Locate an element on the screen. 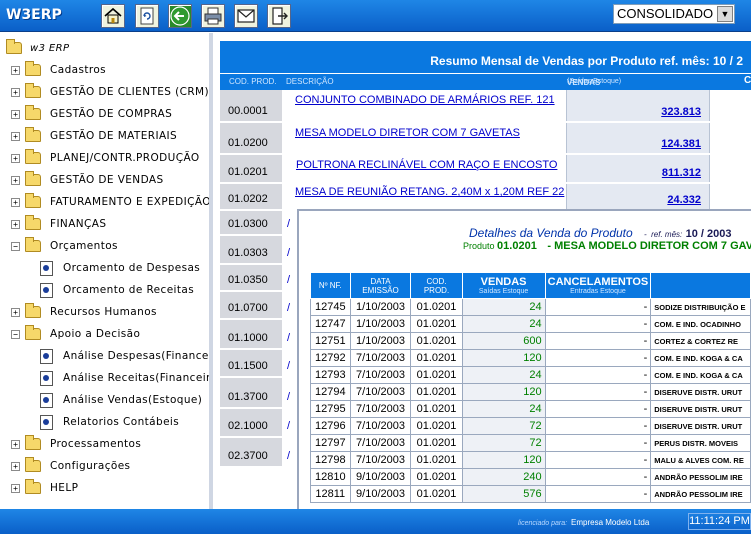 The height and width of the screenshot is (534, 751). tree-item-folder: − Apoio a Decisão is located at coordinates (75, 334).